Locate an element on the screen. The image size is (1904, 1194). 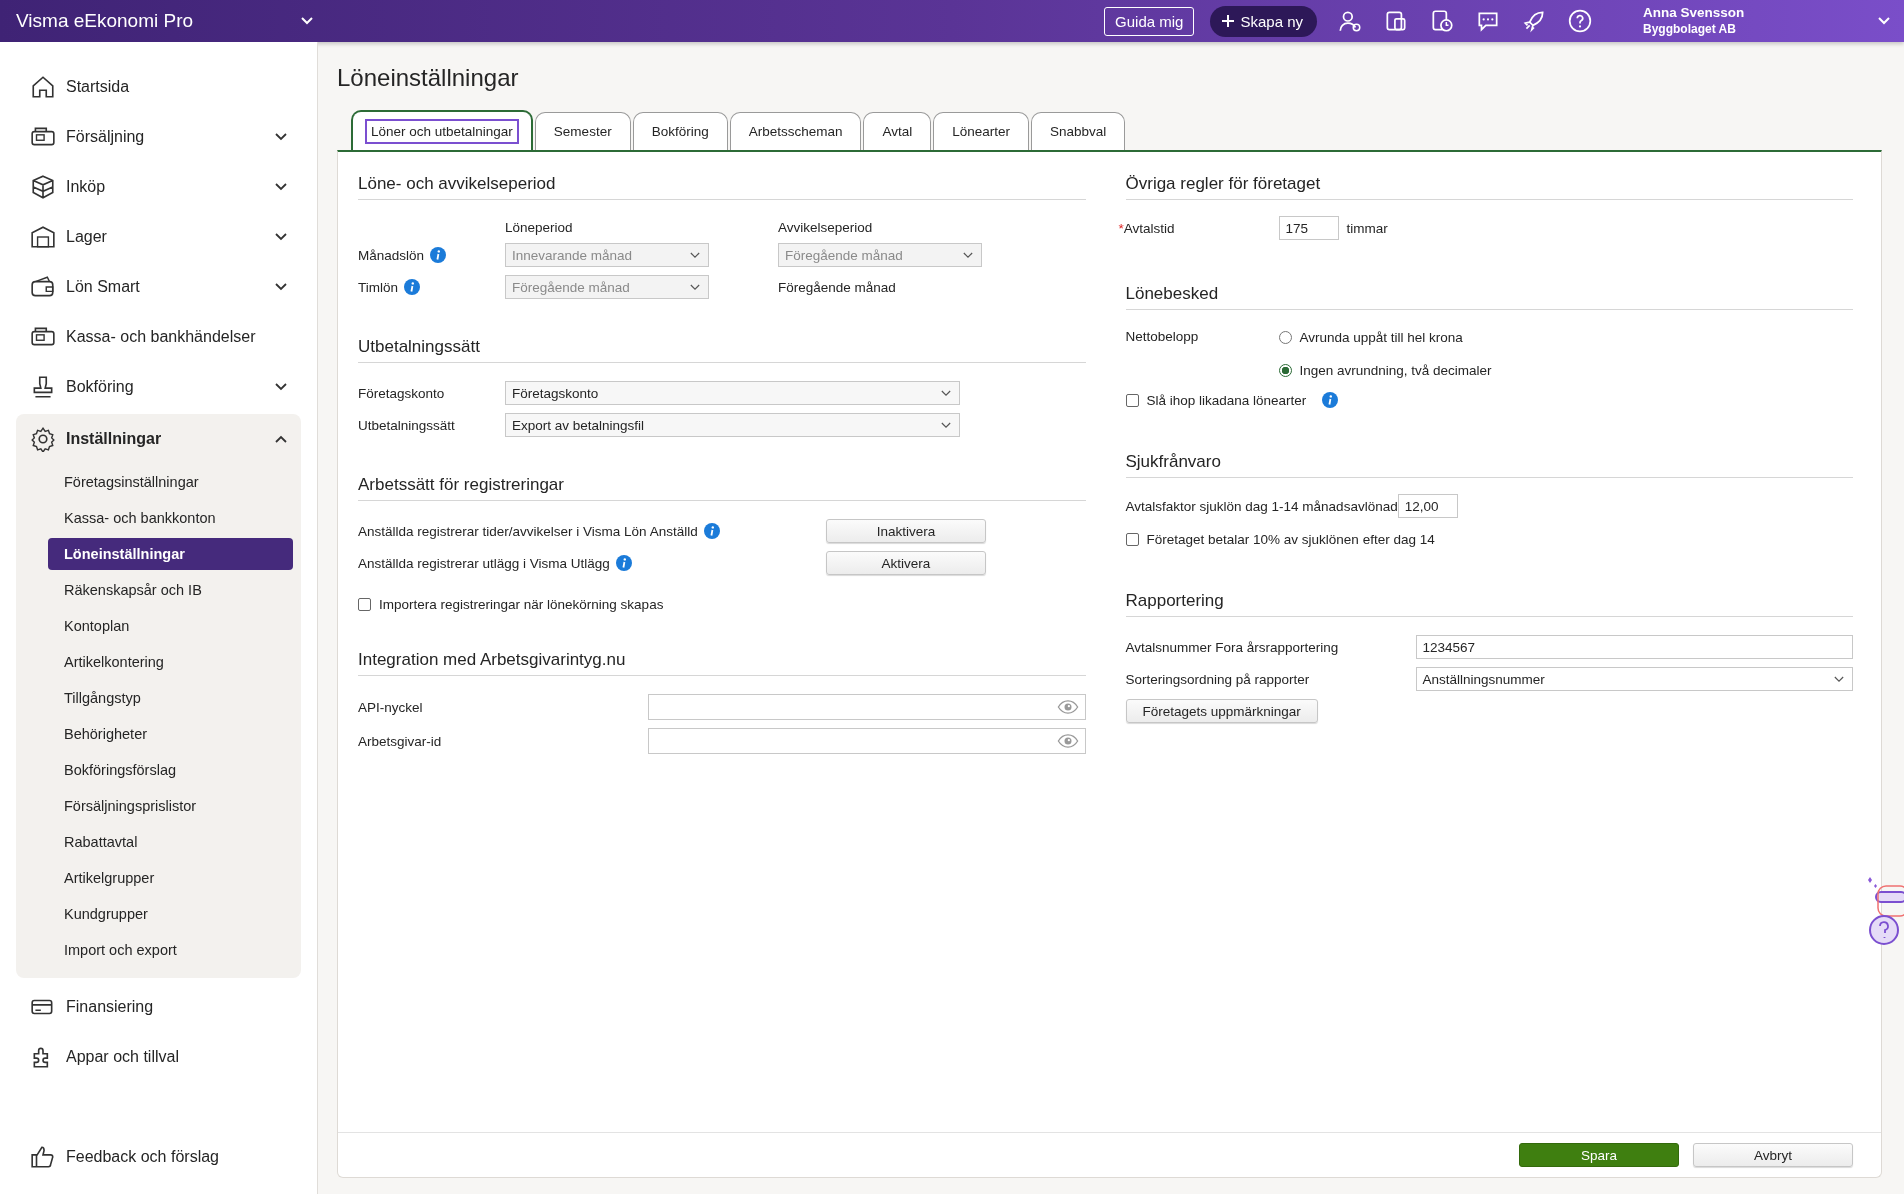
tags-button: Företagets uppmärkningar is located at coordinates (1221, 711).